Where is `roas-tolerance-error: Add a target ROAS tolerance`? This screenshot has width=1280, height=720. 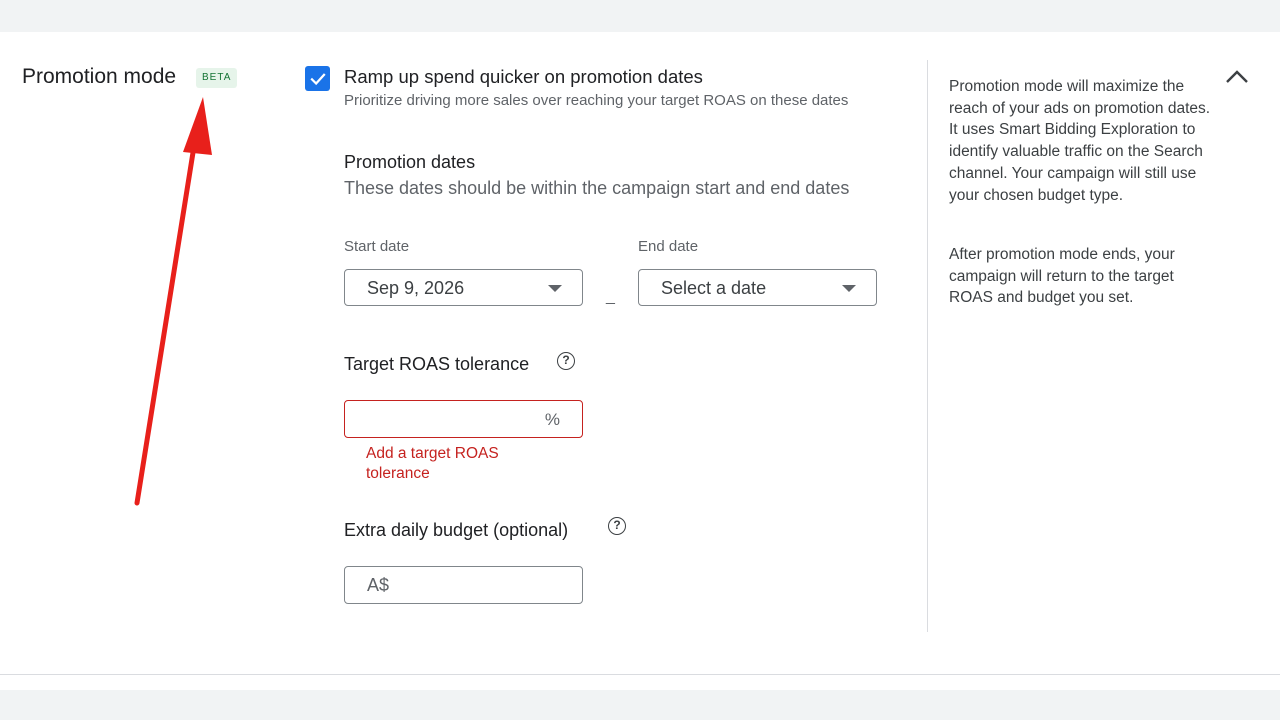 roas-tolerance-error: Add a target ROAS tolerance is located at coordinates (432, 463).